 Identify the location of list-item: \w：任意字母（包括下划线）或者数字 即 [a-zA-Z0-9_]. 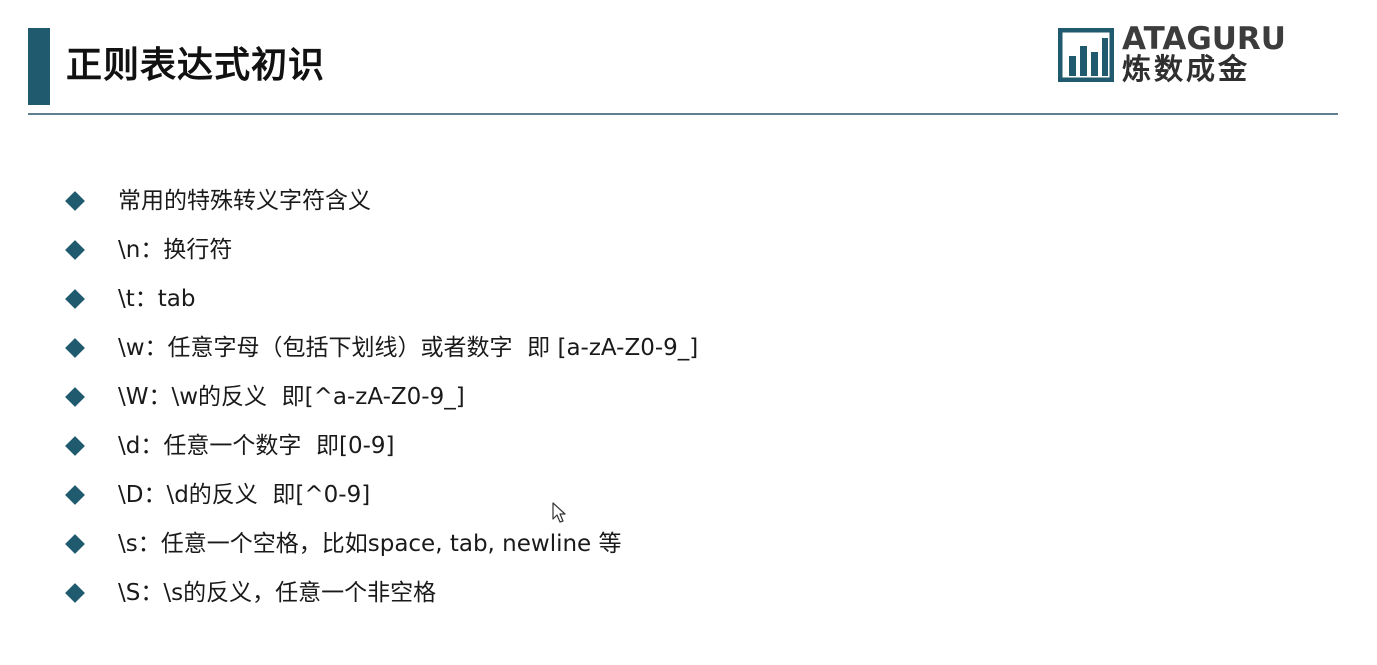
(381, 347).